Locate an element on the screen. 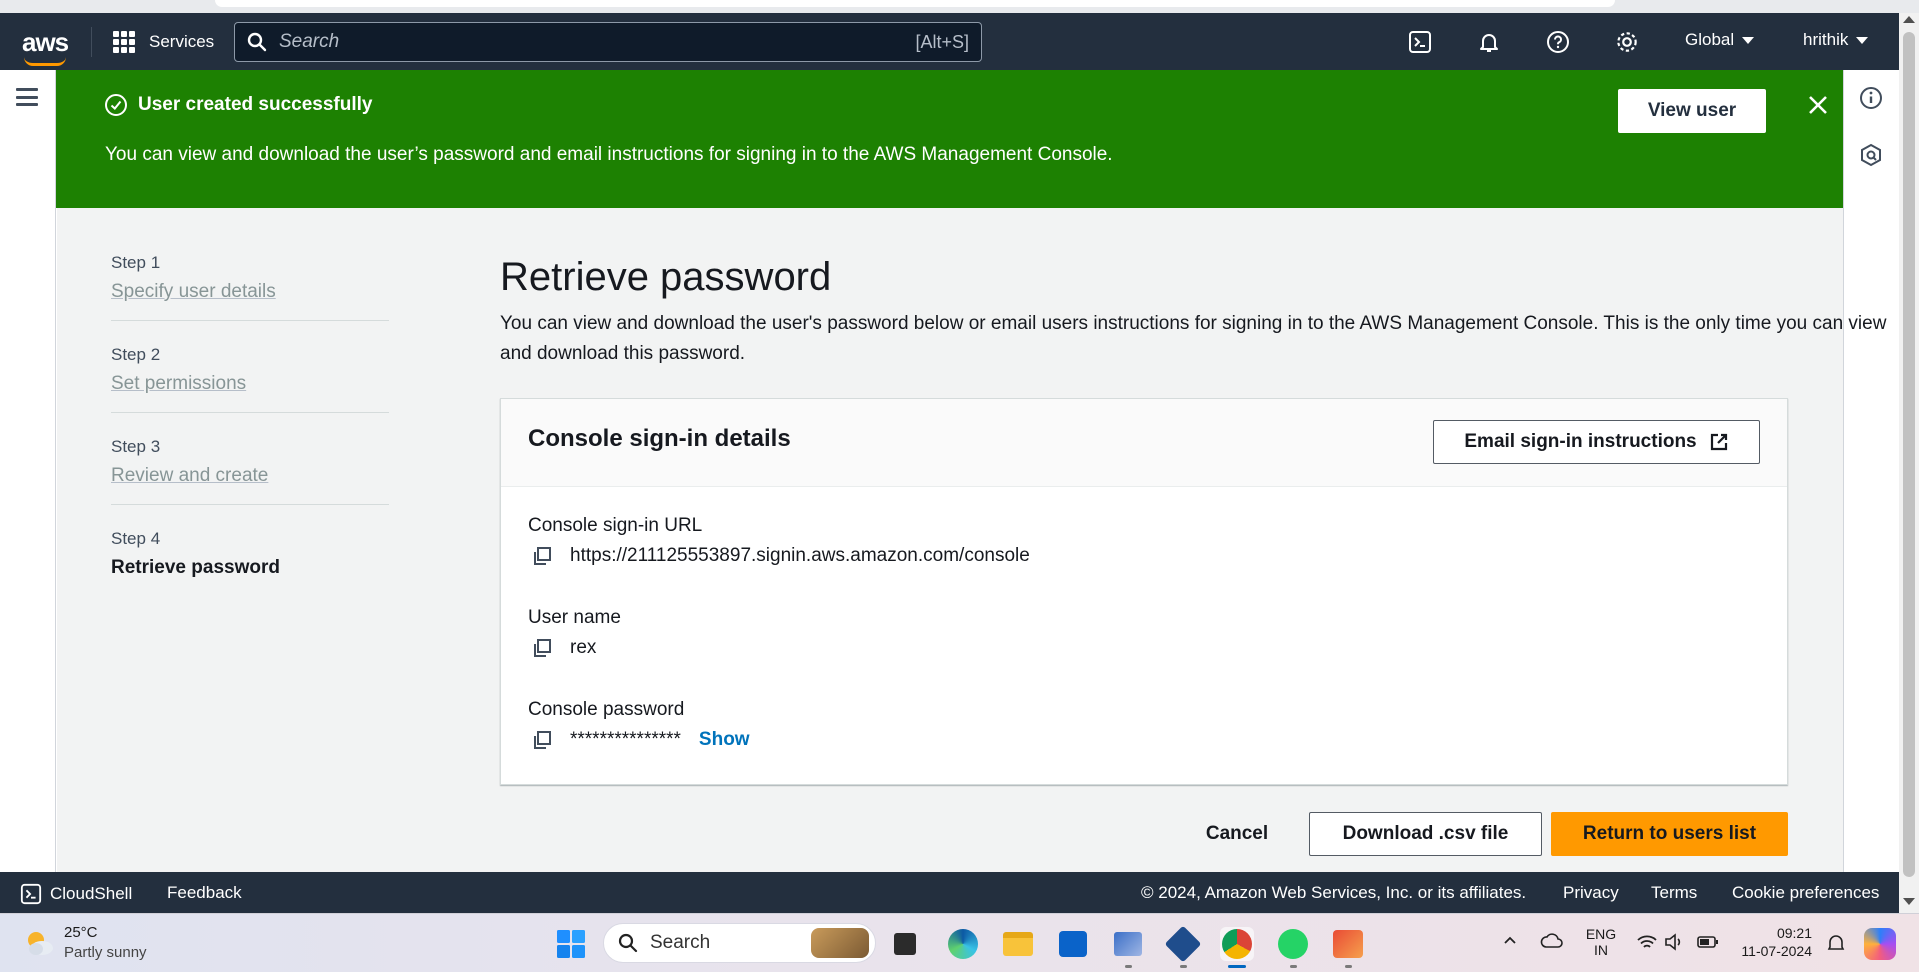 The image size is (1919, 972). chevron-up-icon is located at coordinates (1510, 941).